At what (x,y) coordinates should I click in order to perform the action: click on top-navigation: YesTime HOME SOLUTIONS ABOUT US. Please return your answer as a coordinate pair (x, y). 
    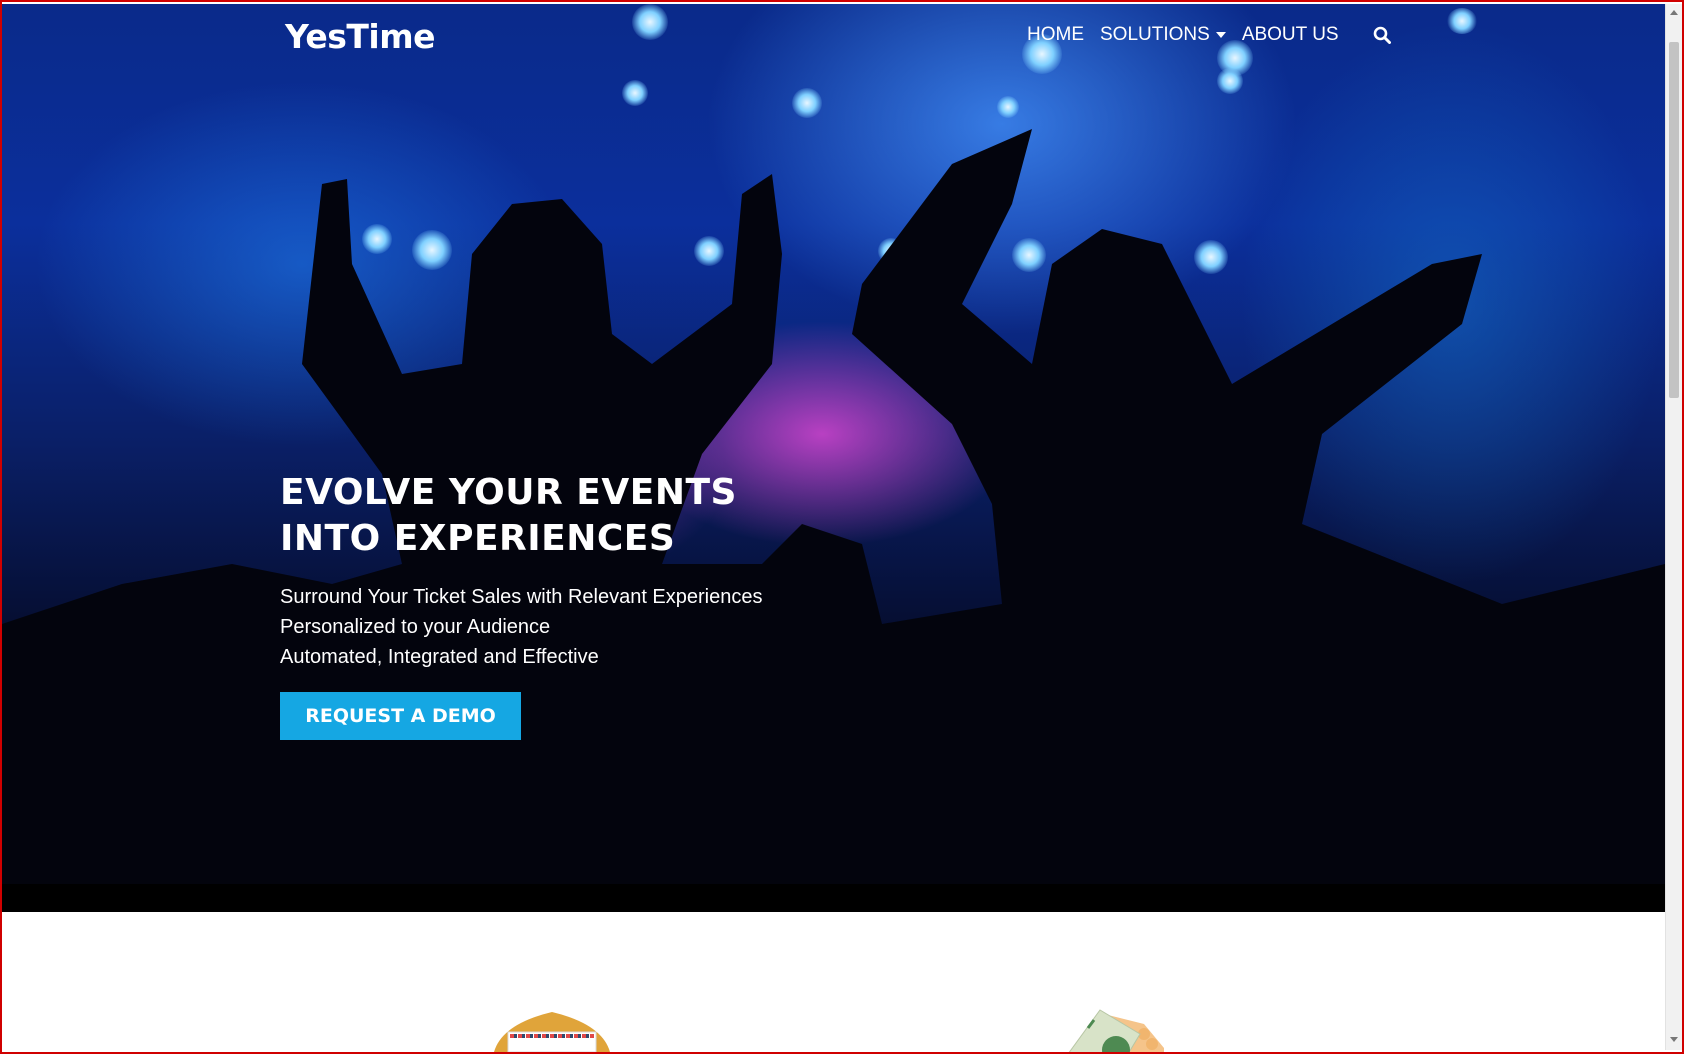
    Looking at the image, I should click on (833, 35).